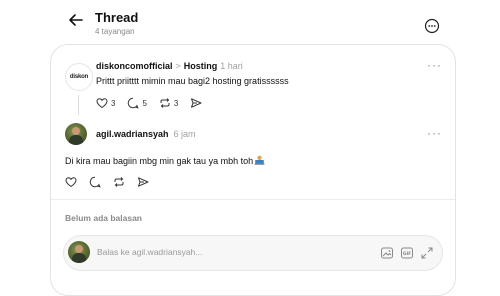 The height and width of the screenshot is (296, 500). Describe the element at coordinates (132, 134) in the screenshot. I see `username: agil.wadriansyah` at that location.